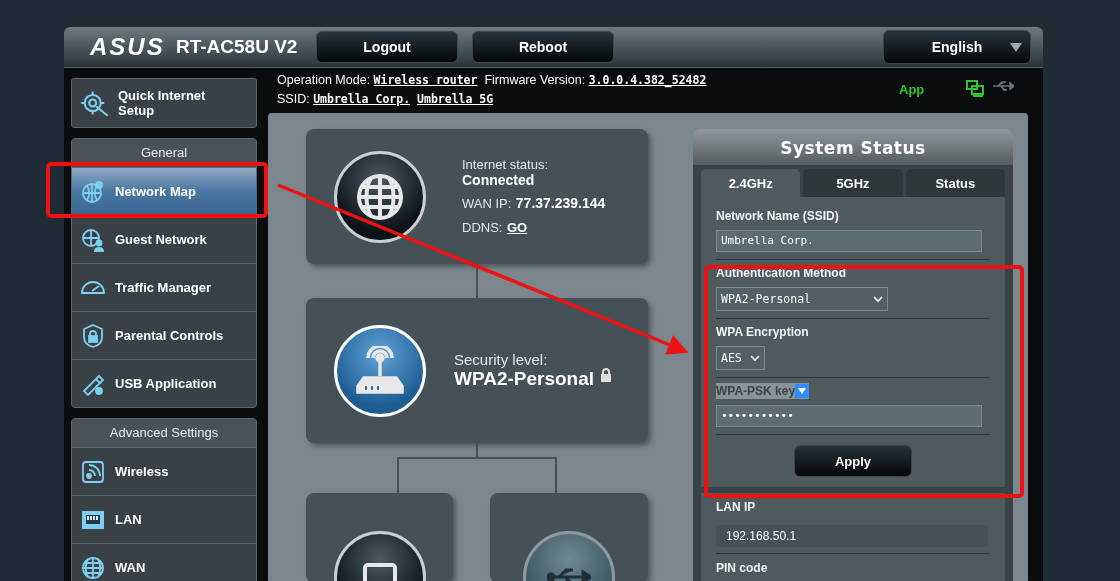 This screenshot has width=1120, height=581. I want to click on password-field: •••••••••••, so click(849, 416).